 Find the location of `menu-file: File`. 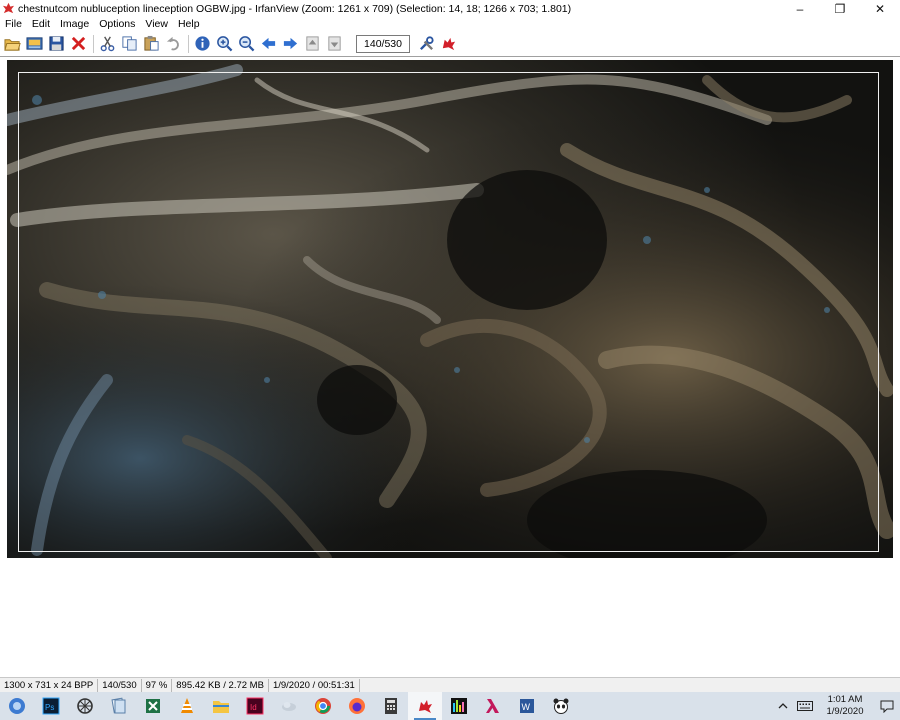

menu-file: File is located at coordinates (13, 24).